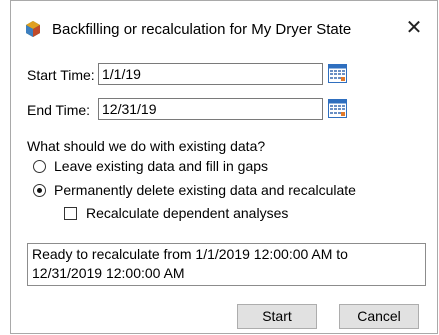 The image size is (439, 335). I want to click on start-time-field, so click(210, 74).